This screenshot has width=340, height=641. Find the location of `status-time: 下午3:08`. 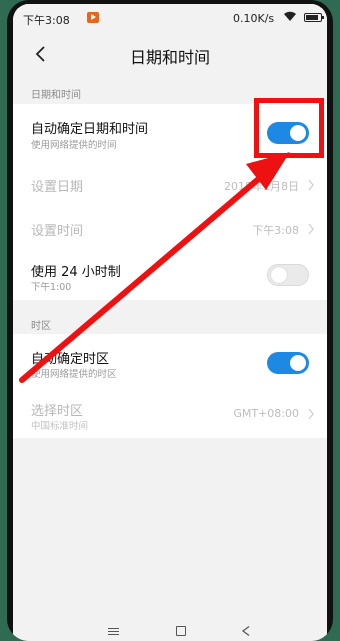

status-time: 下午3:08 is located at coordinates (46, 20).